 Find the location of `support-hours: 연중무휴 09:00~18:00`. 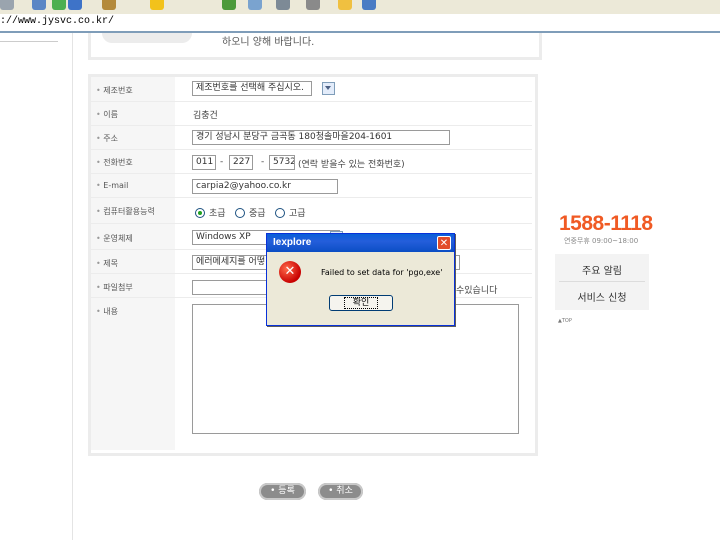

support-hours: 연중무휴 09:00~18:00 is located at coordinates (601, 241).